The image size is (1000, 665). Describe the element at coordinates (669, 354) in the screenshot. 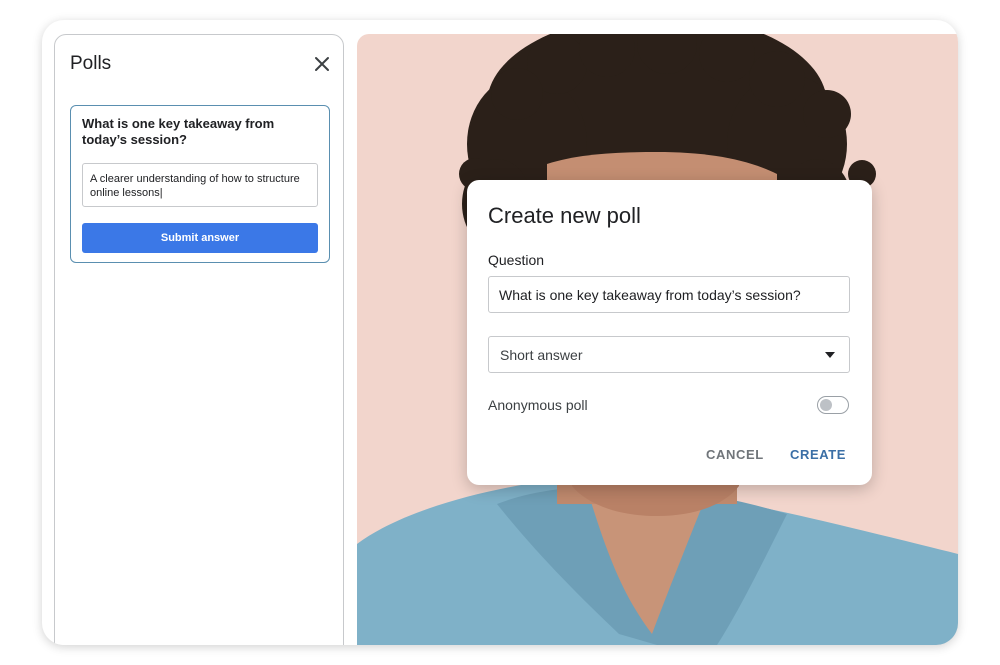

I see `answer-type-select: Short answer` at that location.